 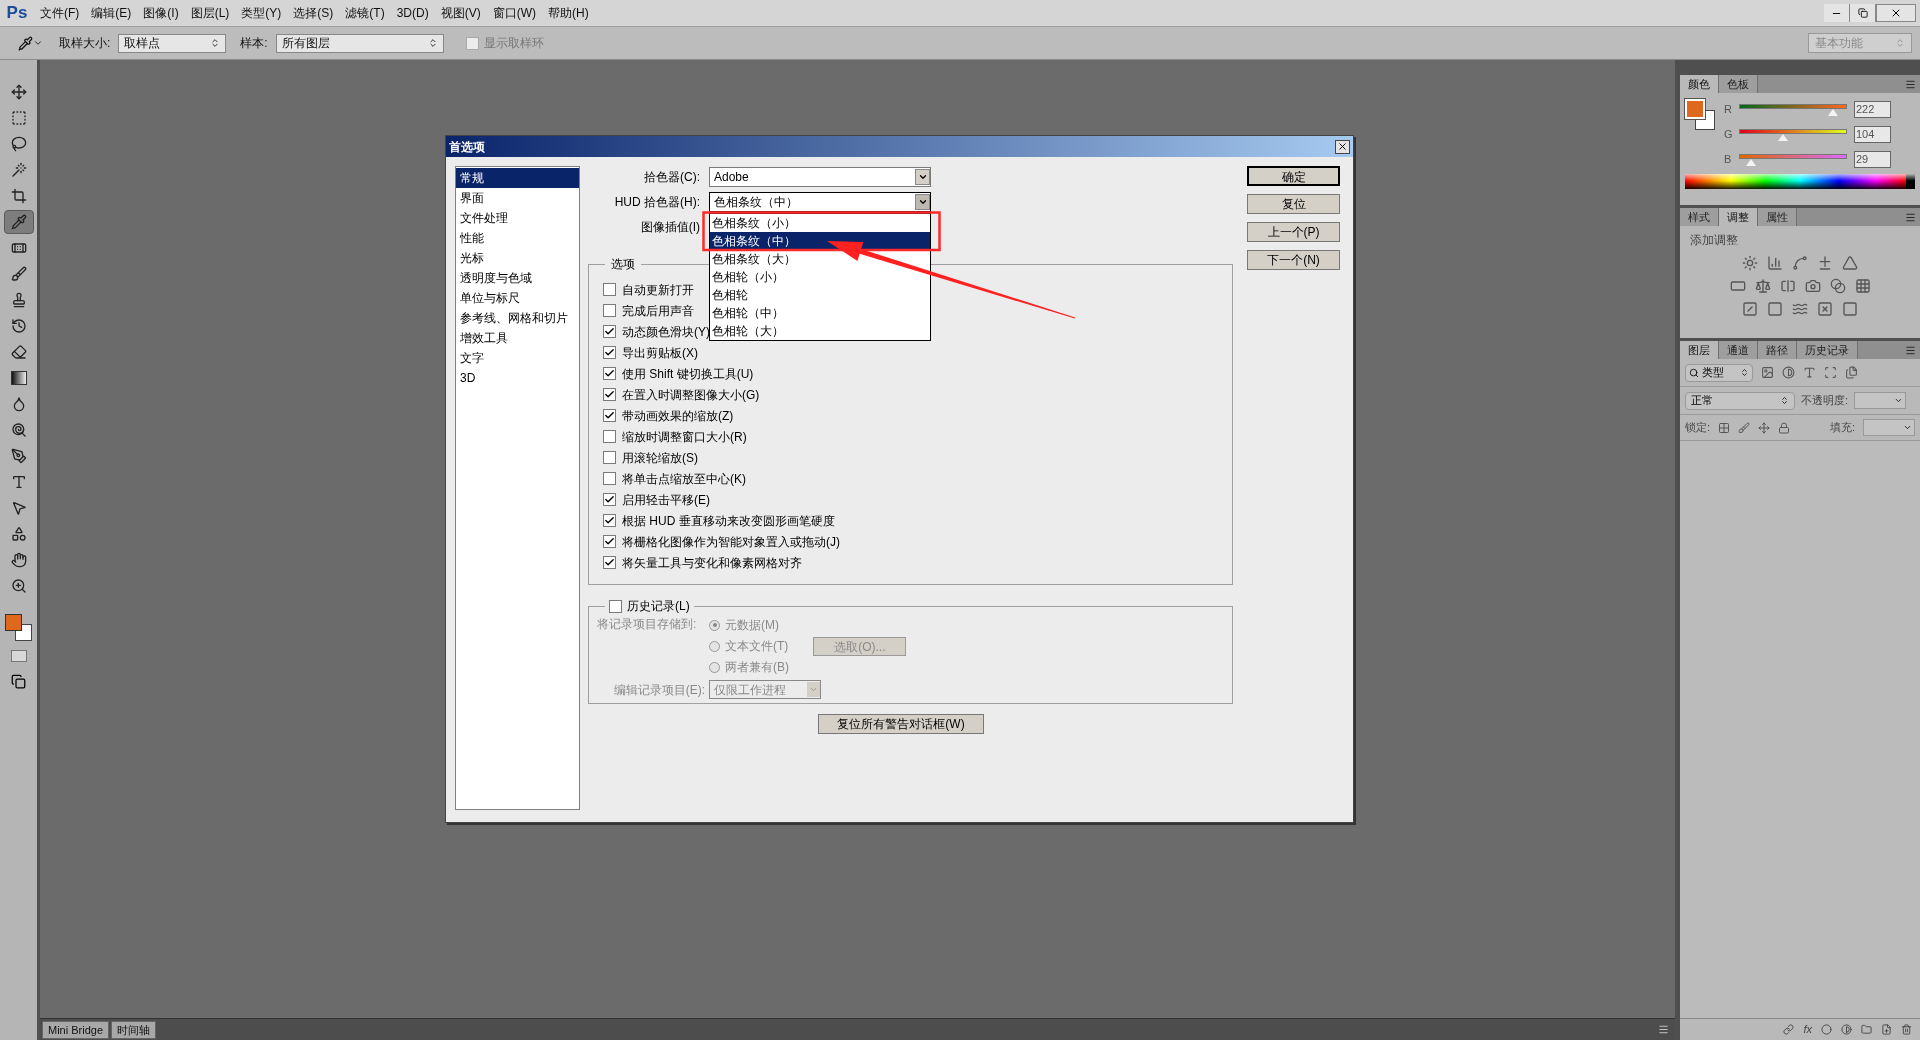 What do you see at coordinates (1850, 263) in the screenshot?
I see `triangle-icon` at bounding box center [1850, 263].